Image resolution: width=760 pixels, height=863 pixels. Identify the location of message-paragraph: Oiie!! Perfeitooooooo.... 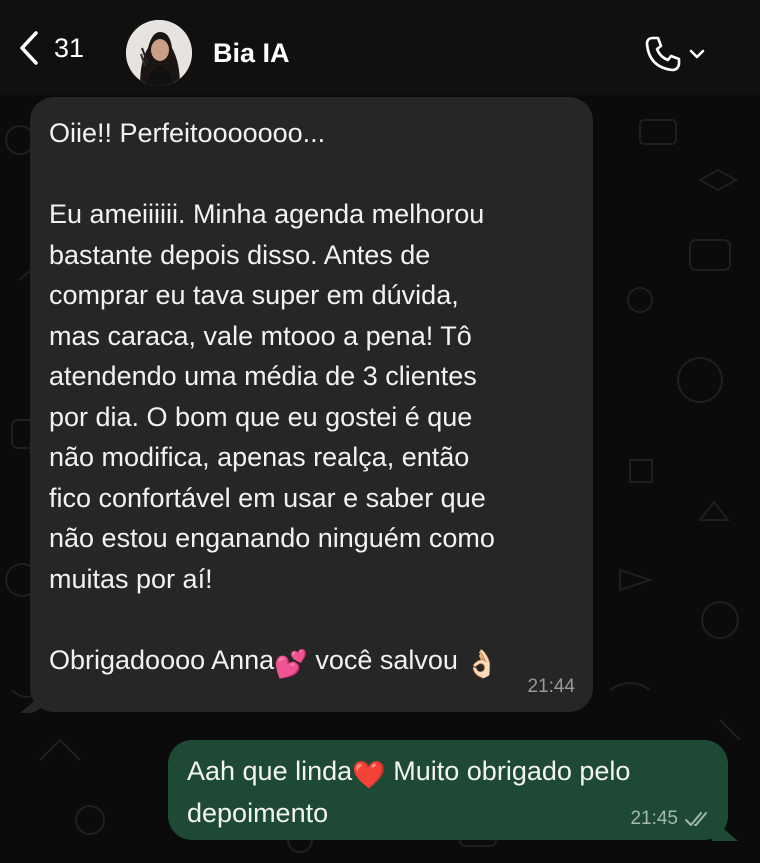
(187, 133).